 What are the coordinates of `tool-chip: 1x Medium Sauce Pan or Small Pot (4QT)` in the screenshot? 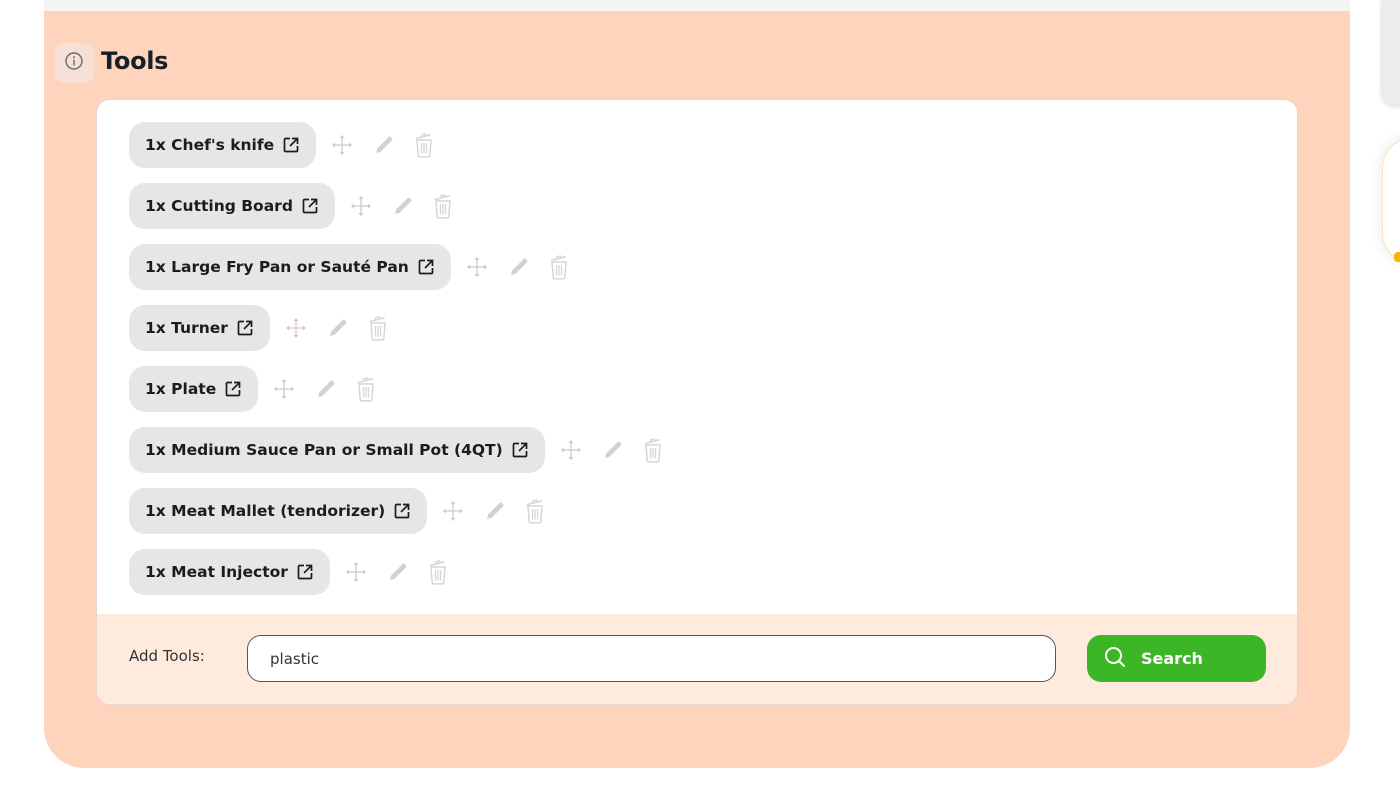 It's located at (337, 450).